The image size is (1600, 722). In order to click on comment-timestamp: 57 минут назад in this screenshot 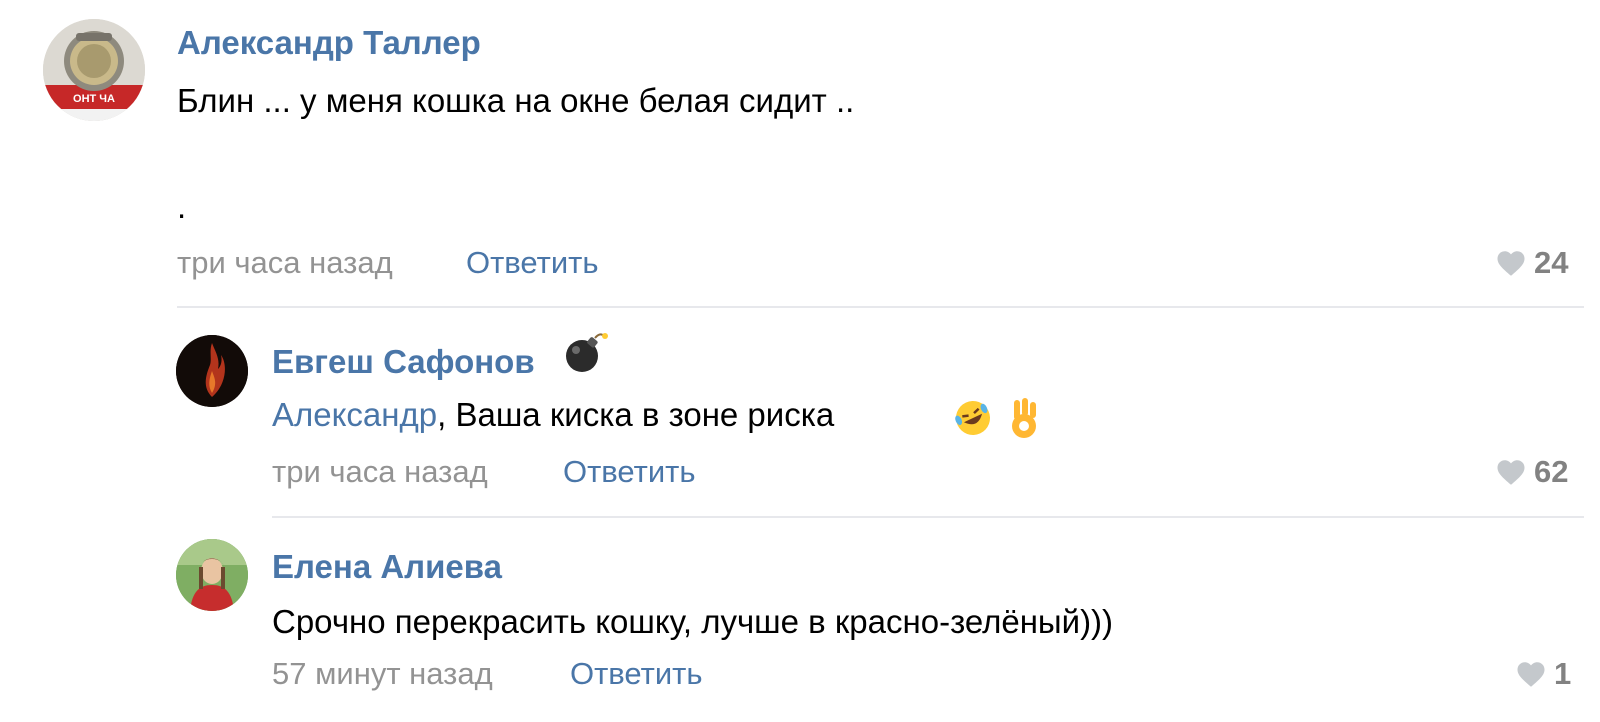, I will do `click(382, 674)`.